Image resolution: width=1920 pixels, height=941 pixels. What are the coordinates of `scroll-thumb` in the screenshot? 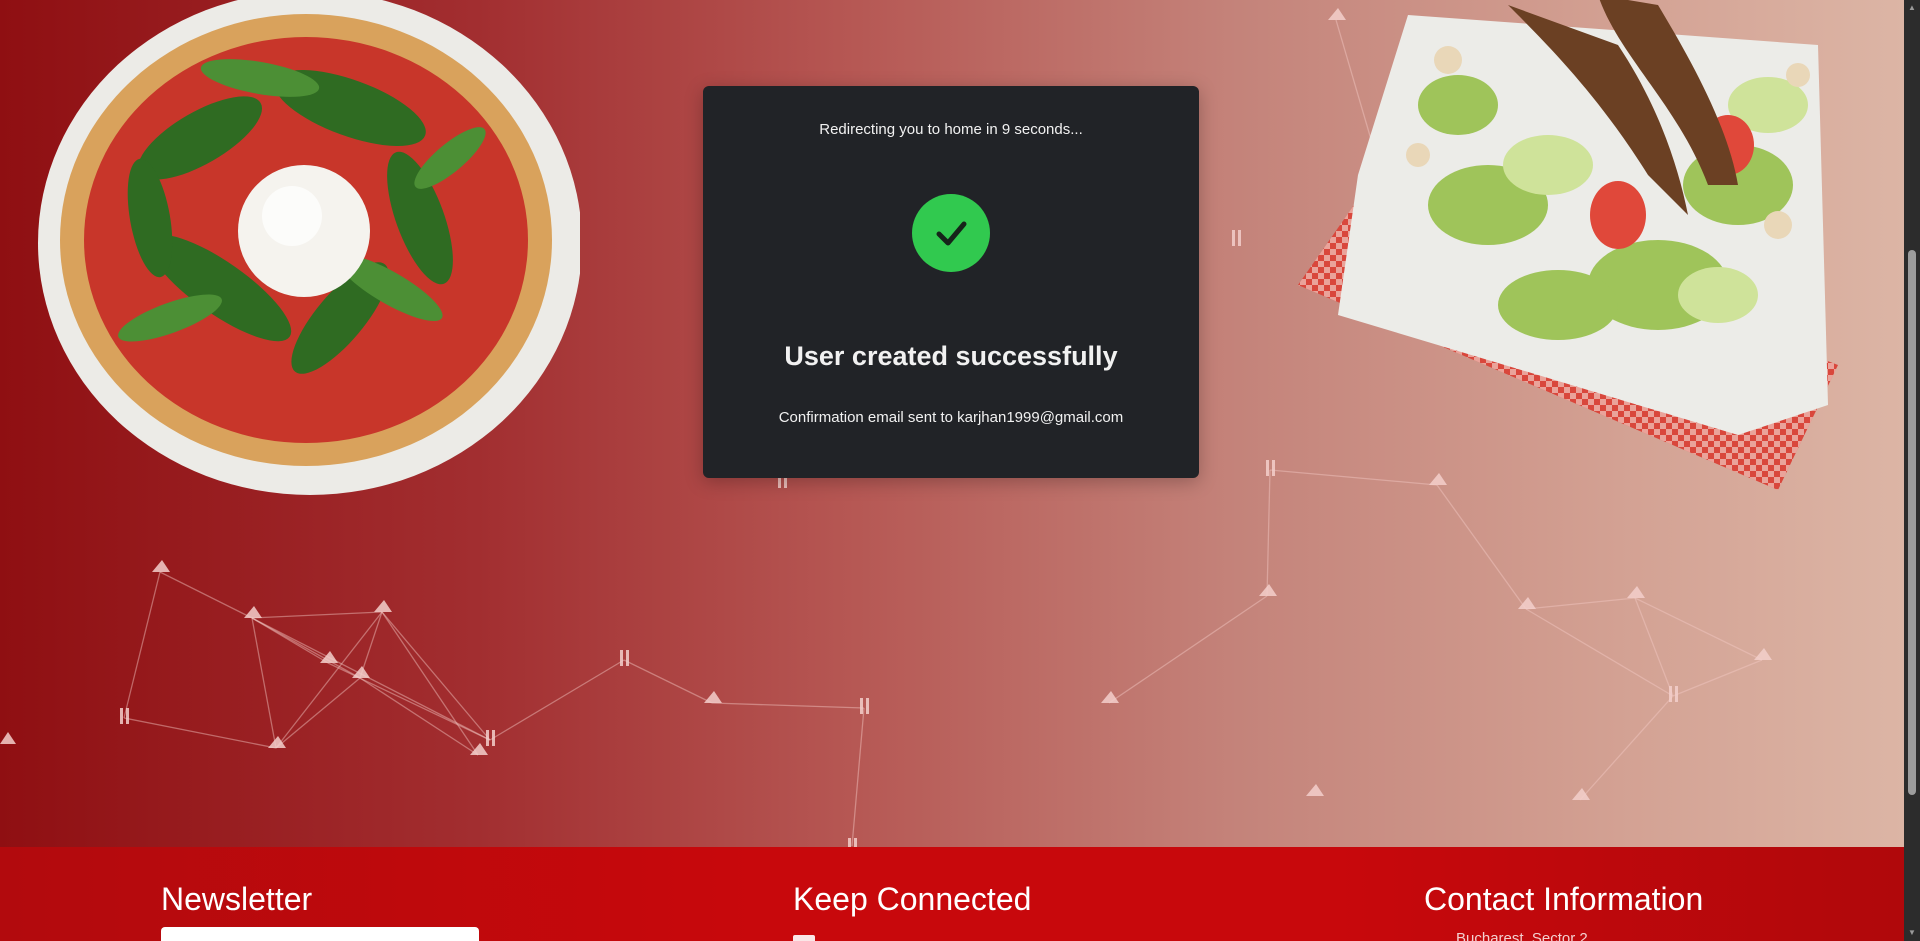 It's located at (1912, 522).